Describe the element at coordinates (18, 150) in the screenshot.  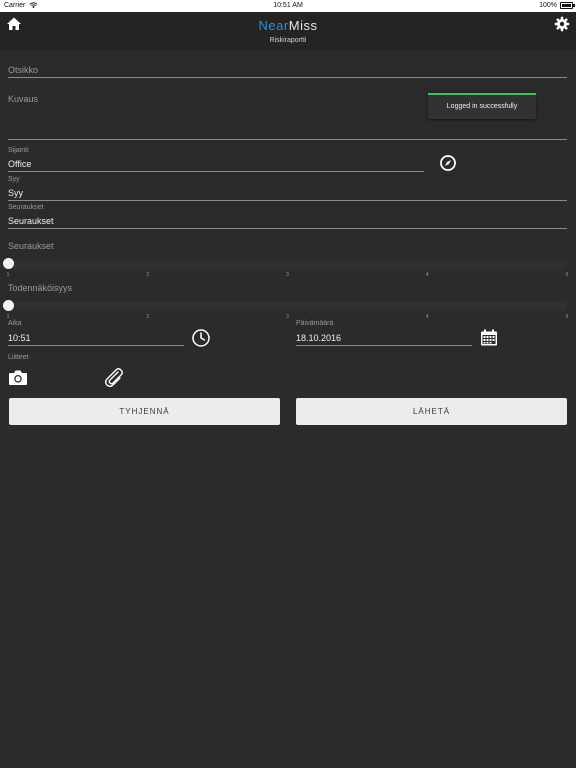
I see `location-label: Sijainti` at that location.